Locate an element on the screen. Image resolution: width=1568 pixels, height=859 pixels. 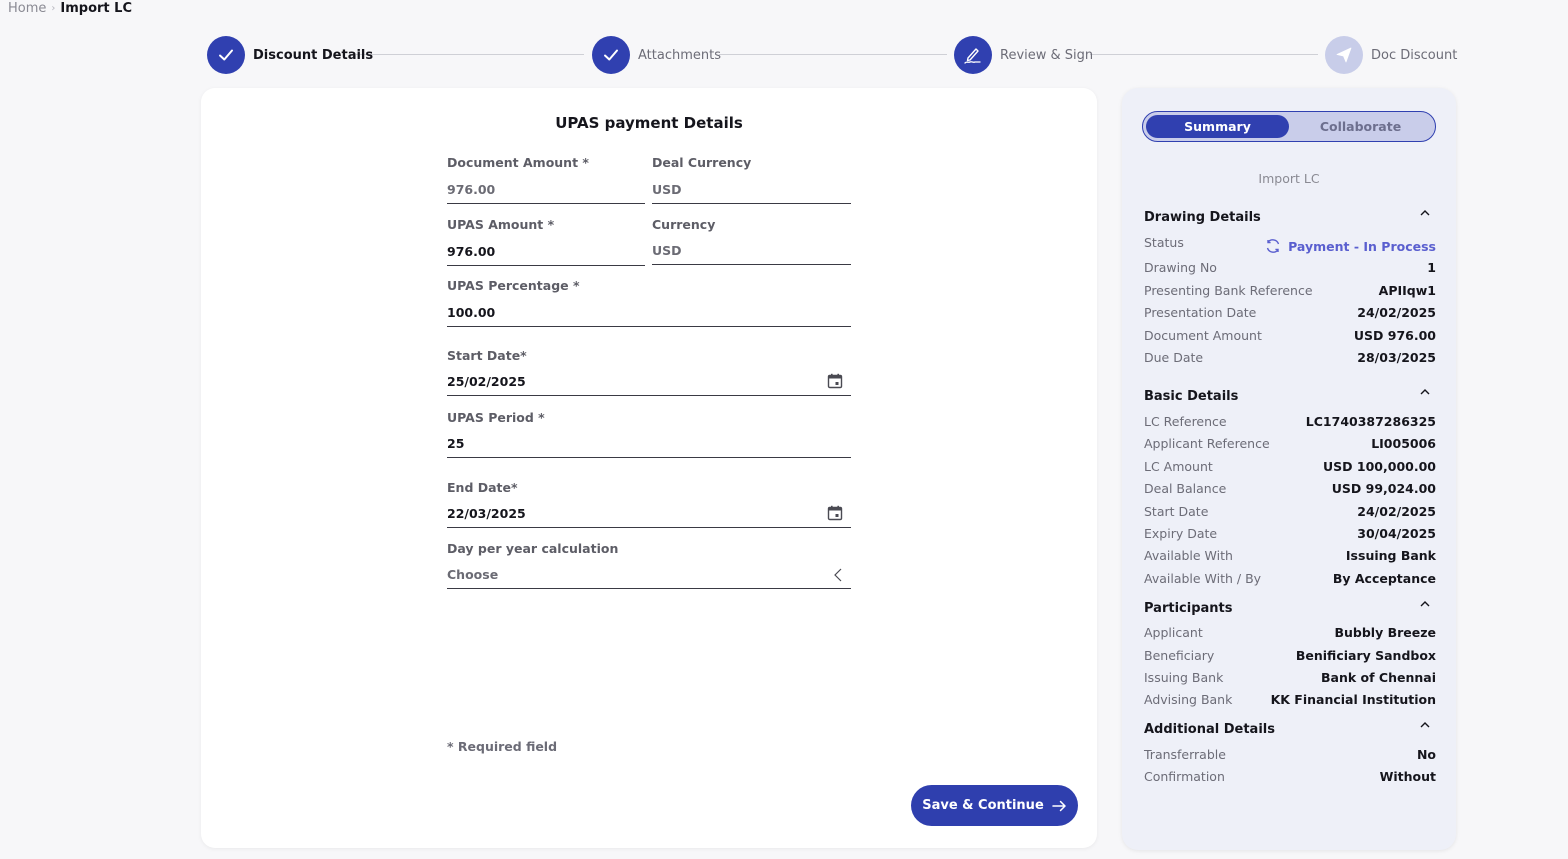
participants-header: Participants is located at coordinates (1290, 608).